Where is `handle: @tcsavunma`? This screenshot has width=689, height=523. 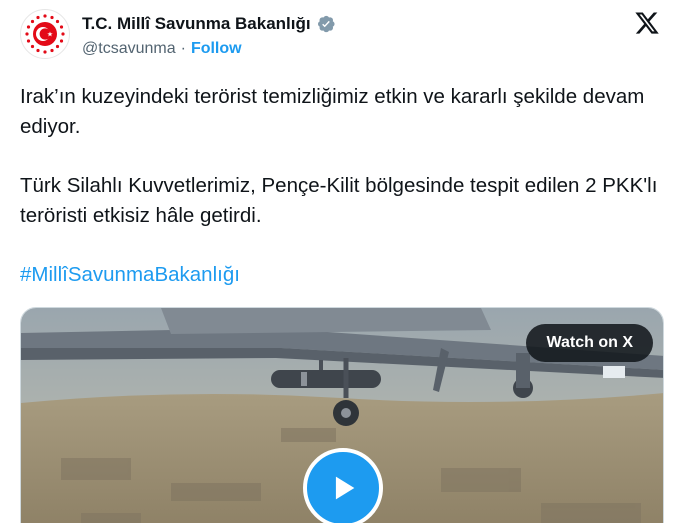
handle: @tcsavunma is located at coordinates (129, 49).